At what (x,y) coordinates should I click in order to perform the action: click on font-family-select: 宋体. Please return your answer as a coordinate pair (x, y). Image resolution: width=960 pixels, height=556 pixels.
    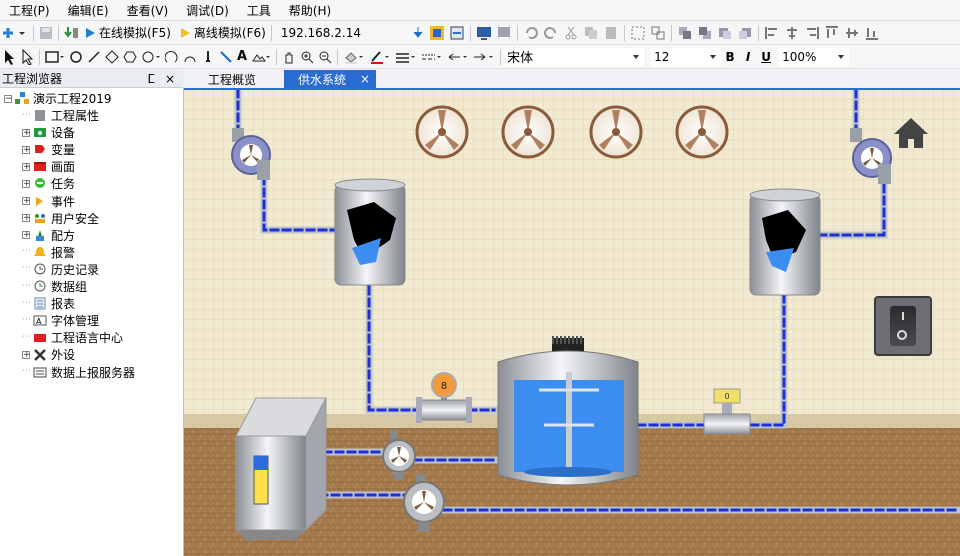
    Looking at the image, I should click on (574, 56).